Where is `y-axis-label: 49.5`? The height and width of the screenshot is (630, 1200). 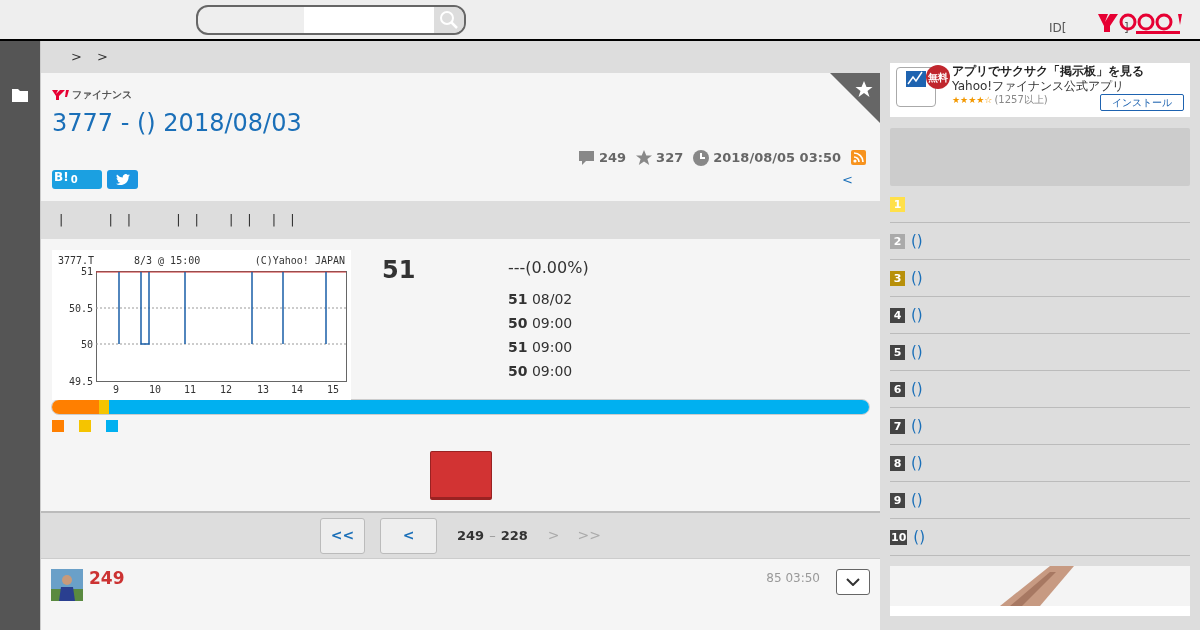 y-axis-label: 49.5 is located at coordinates (80, 381).